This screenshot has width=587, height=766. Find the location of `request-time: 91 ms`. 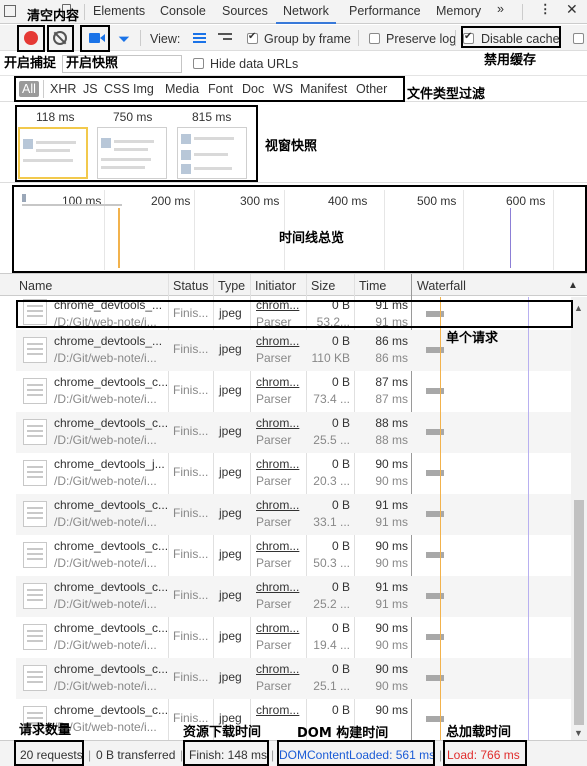

request-time: 91 ms is located at coordinates (391, 505).